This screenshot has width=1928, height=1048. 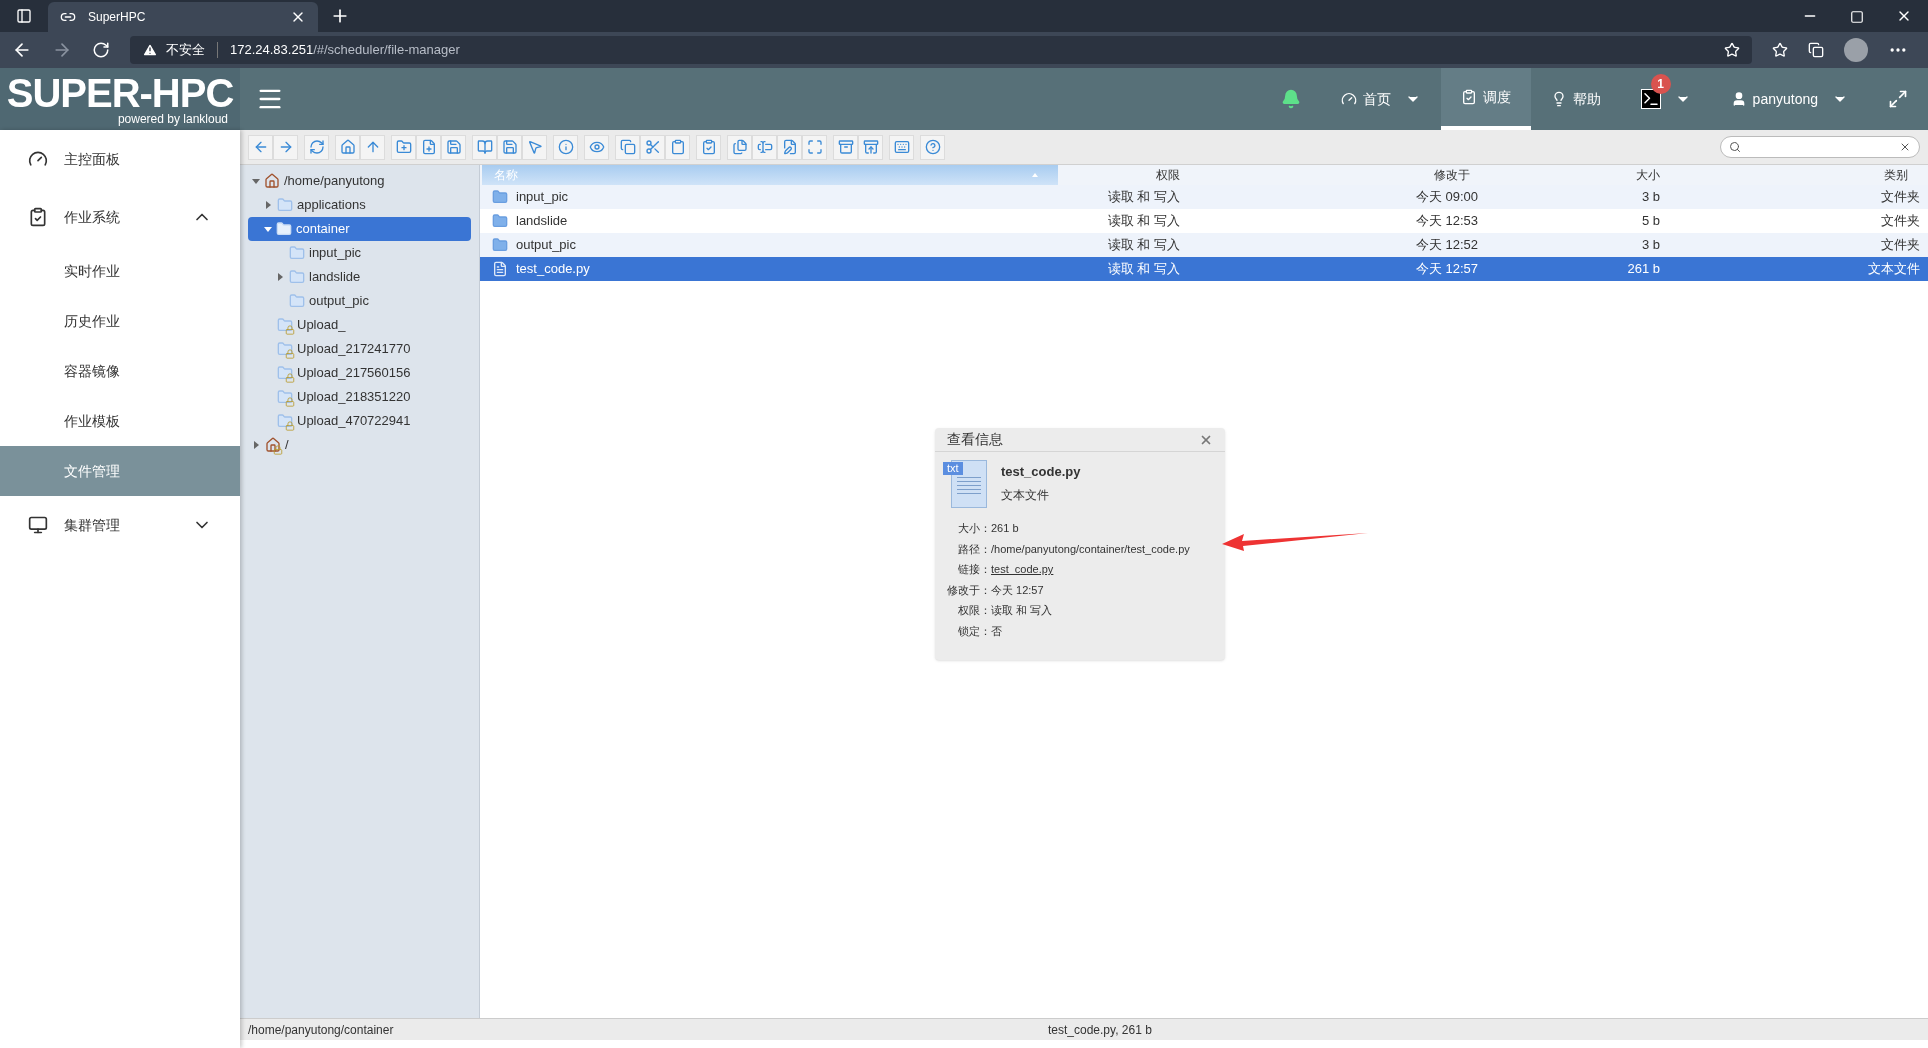 What do you see at coordinates (1005, 528) in the screenshot?
I see `field-value: 261 b` at bounding box center [1005, 528].